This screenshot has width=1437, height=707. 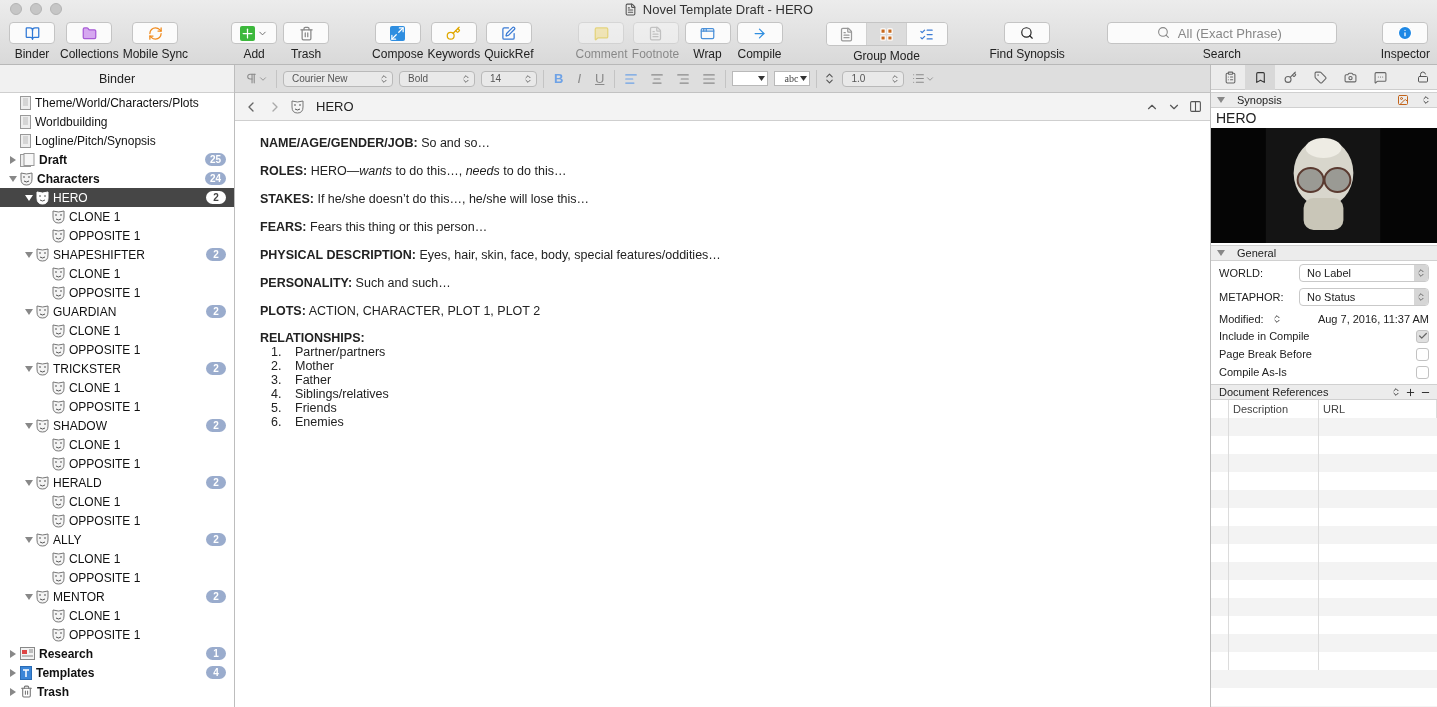 What do you see at coordinates (117, 121) in the screenshot?
I see `binder-item: Worldbuilding` at bounding box center [117, 121].